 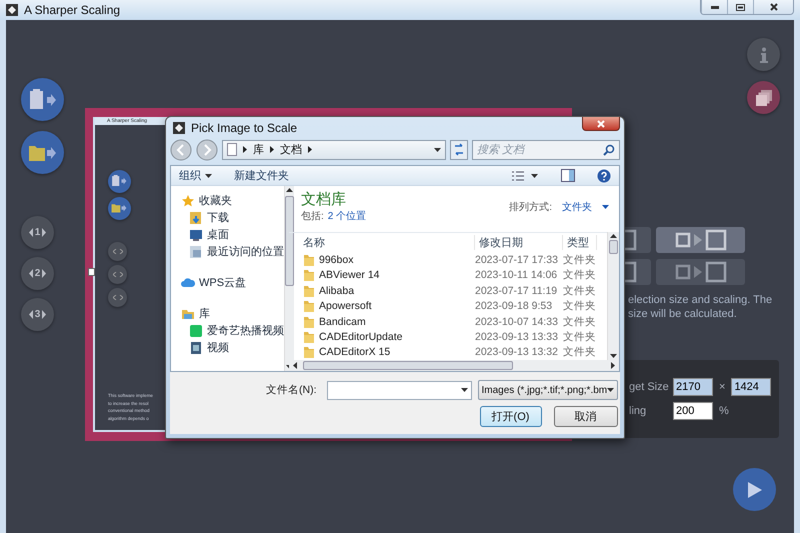 I want to click on search-field: 搜索 文档, so click(x=546, y=150).